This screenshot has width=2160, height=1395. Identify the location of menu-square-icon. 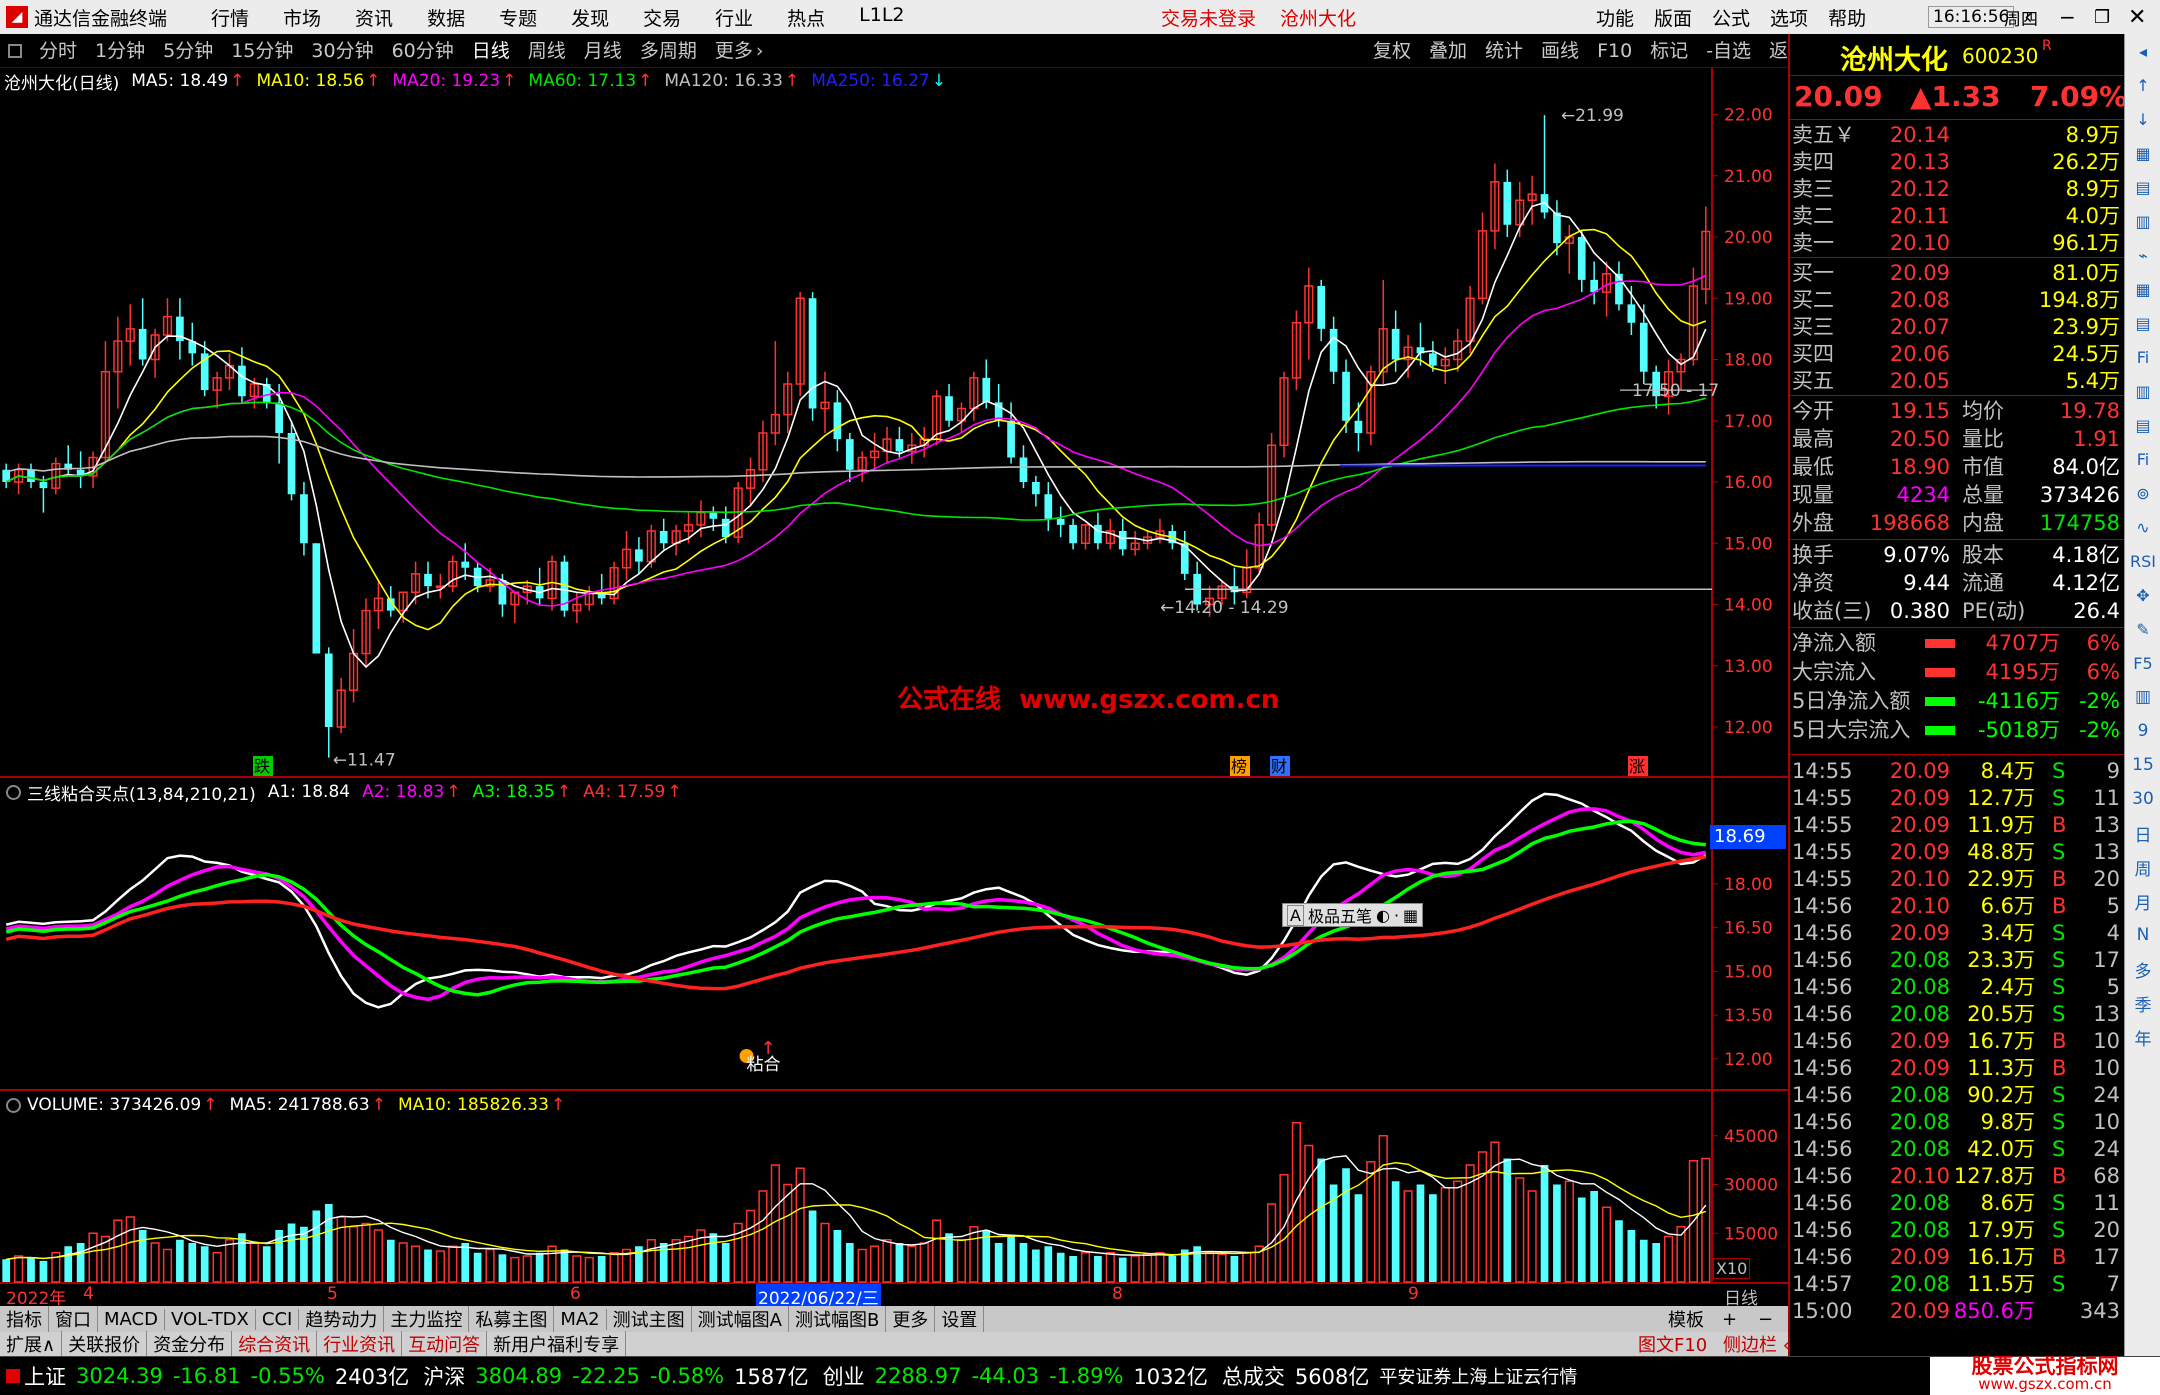
(15, 50).